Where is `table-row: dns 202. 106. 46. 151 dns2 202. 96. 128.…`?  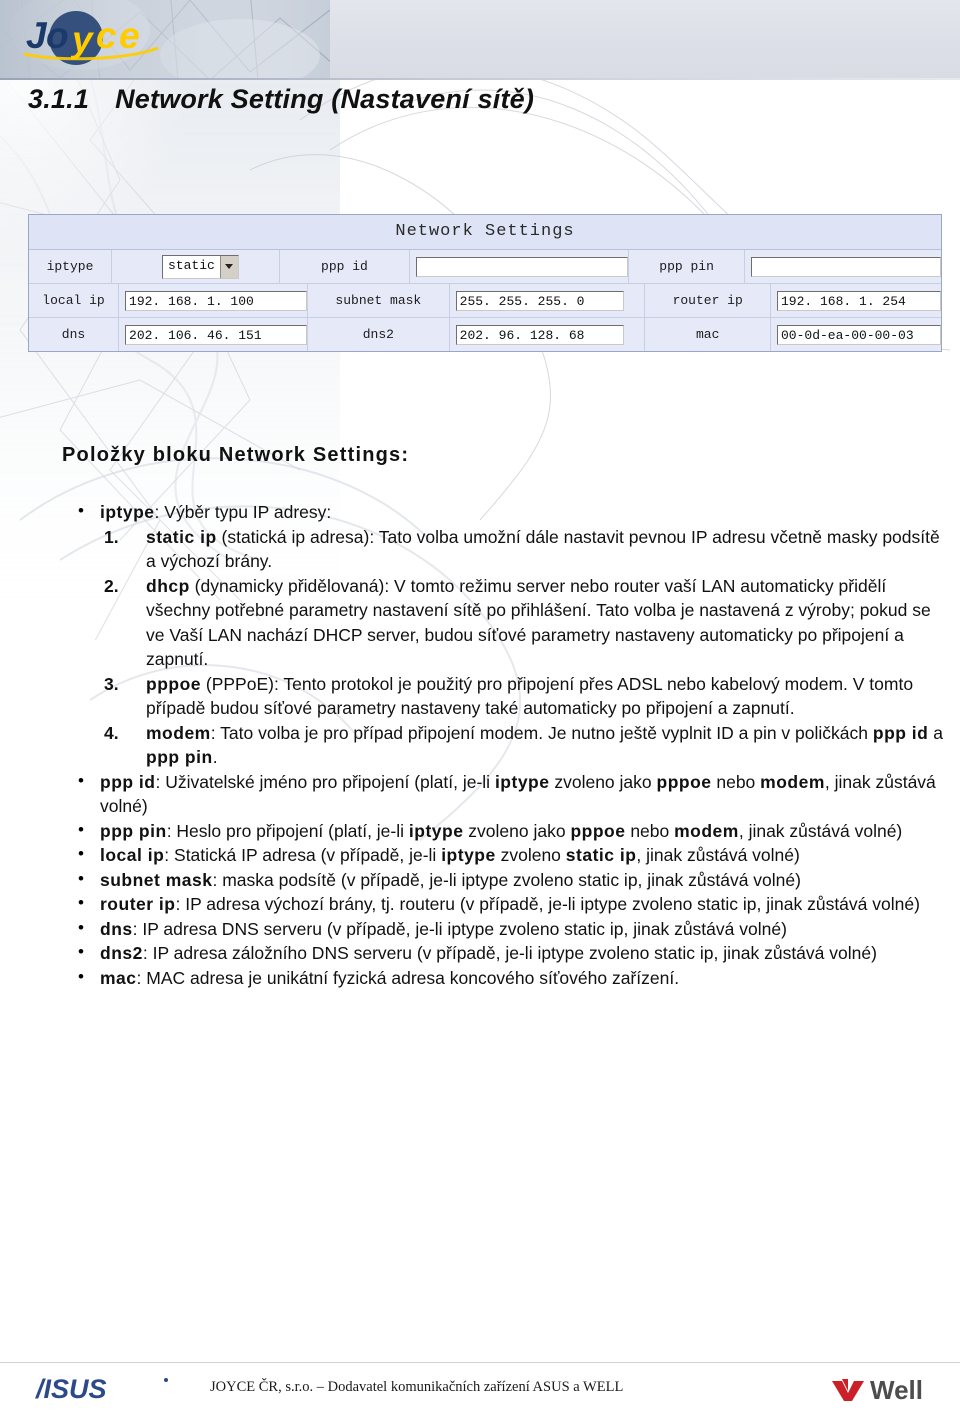
table-row: dns 202. 106. 46. 151 dns2 202. 96. 128.… is located at coordinates (485, 334).